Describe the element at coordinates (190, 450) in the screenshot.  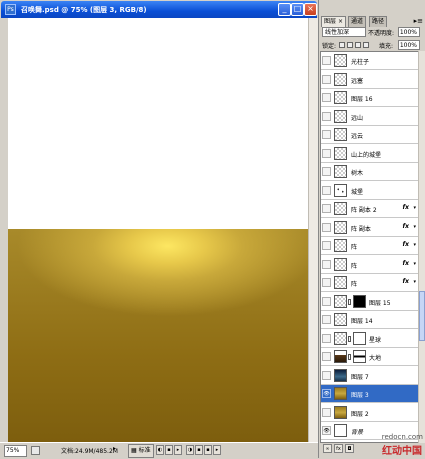
I see `full-screen-icon: ◑` at that location.